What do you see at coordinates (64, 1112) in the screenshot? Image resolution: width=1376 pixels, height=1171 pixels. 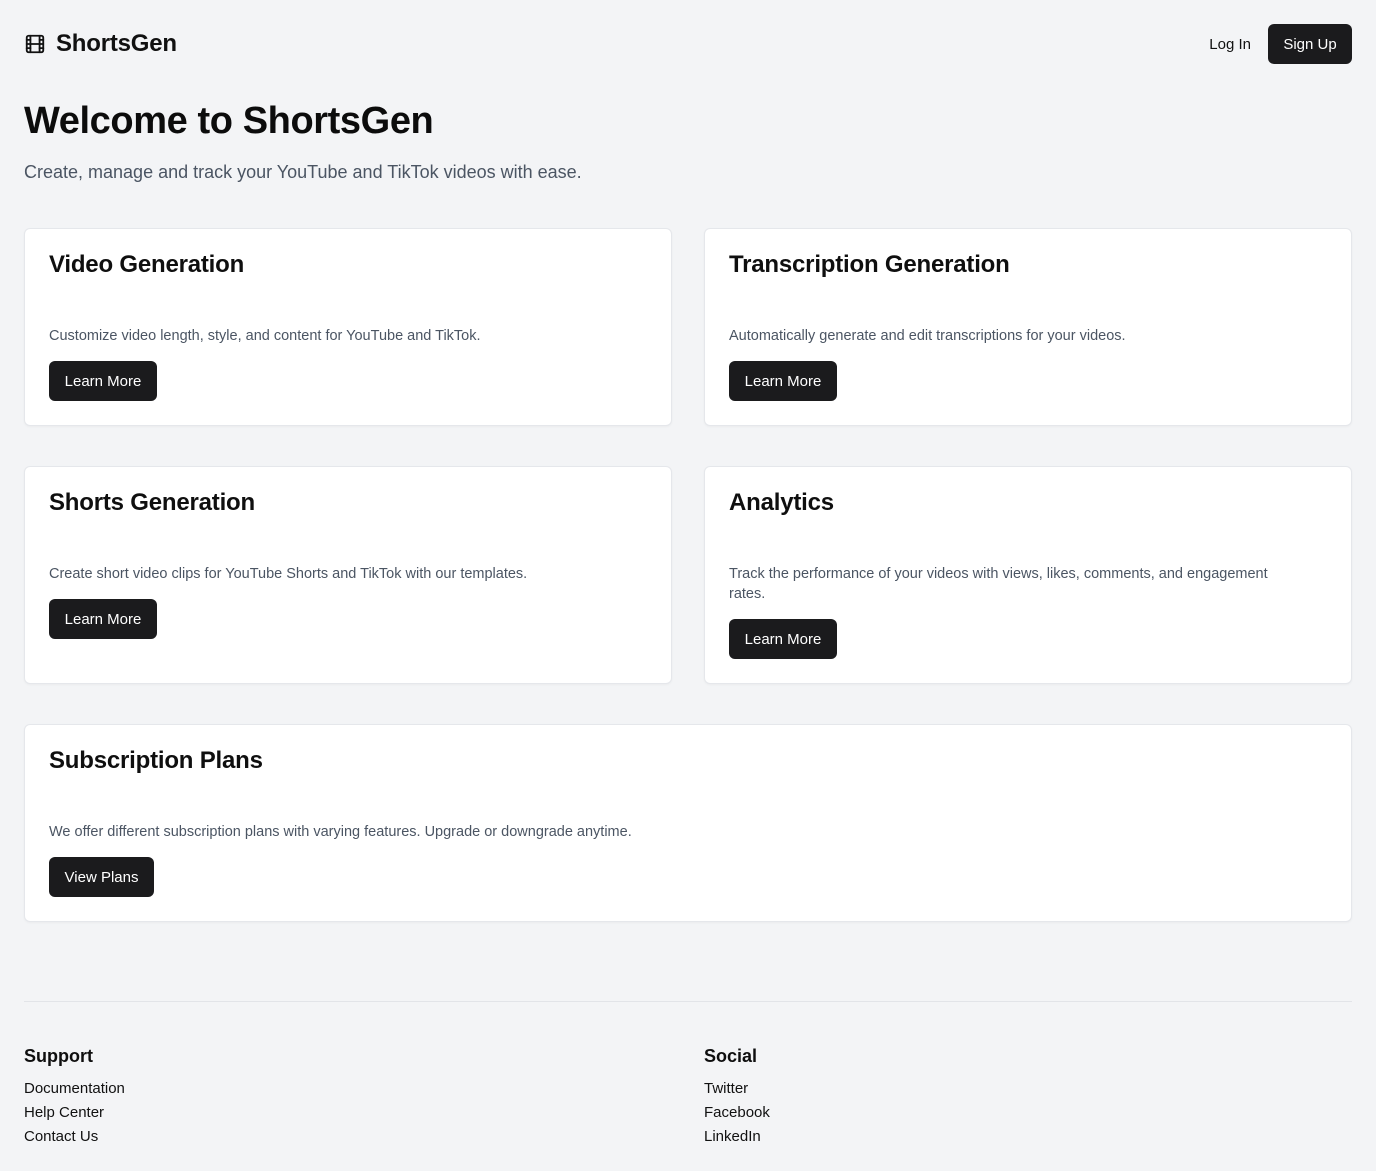 I see `footer-link-help-center: Help Center` at bounding box center [64, 1112].